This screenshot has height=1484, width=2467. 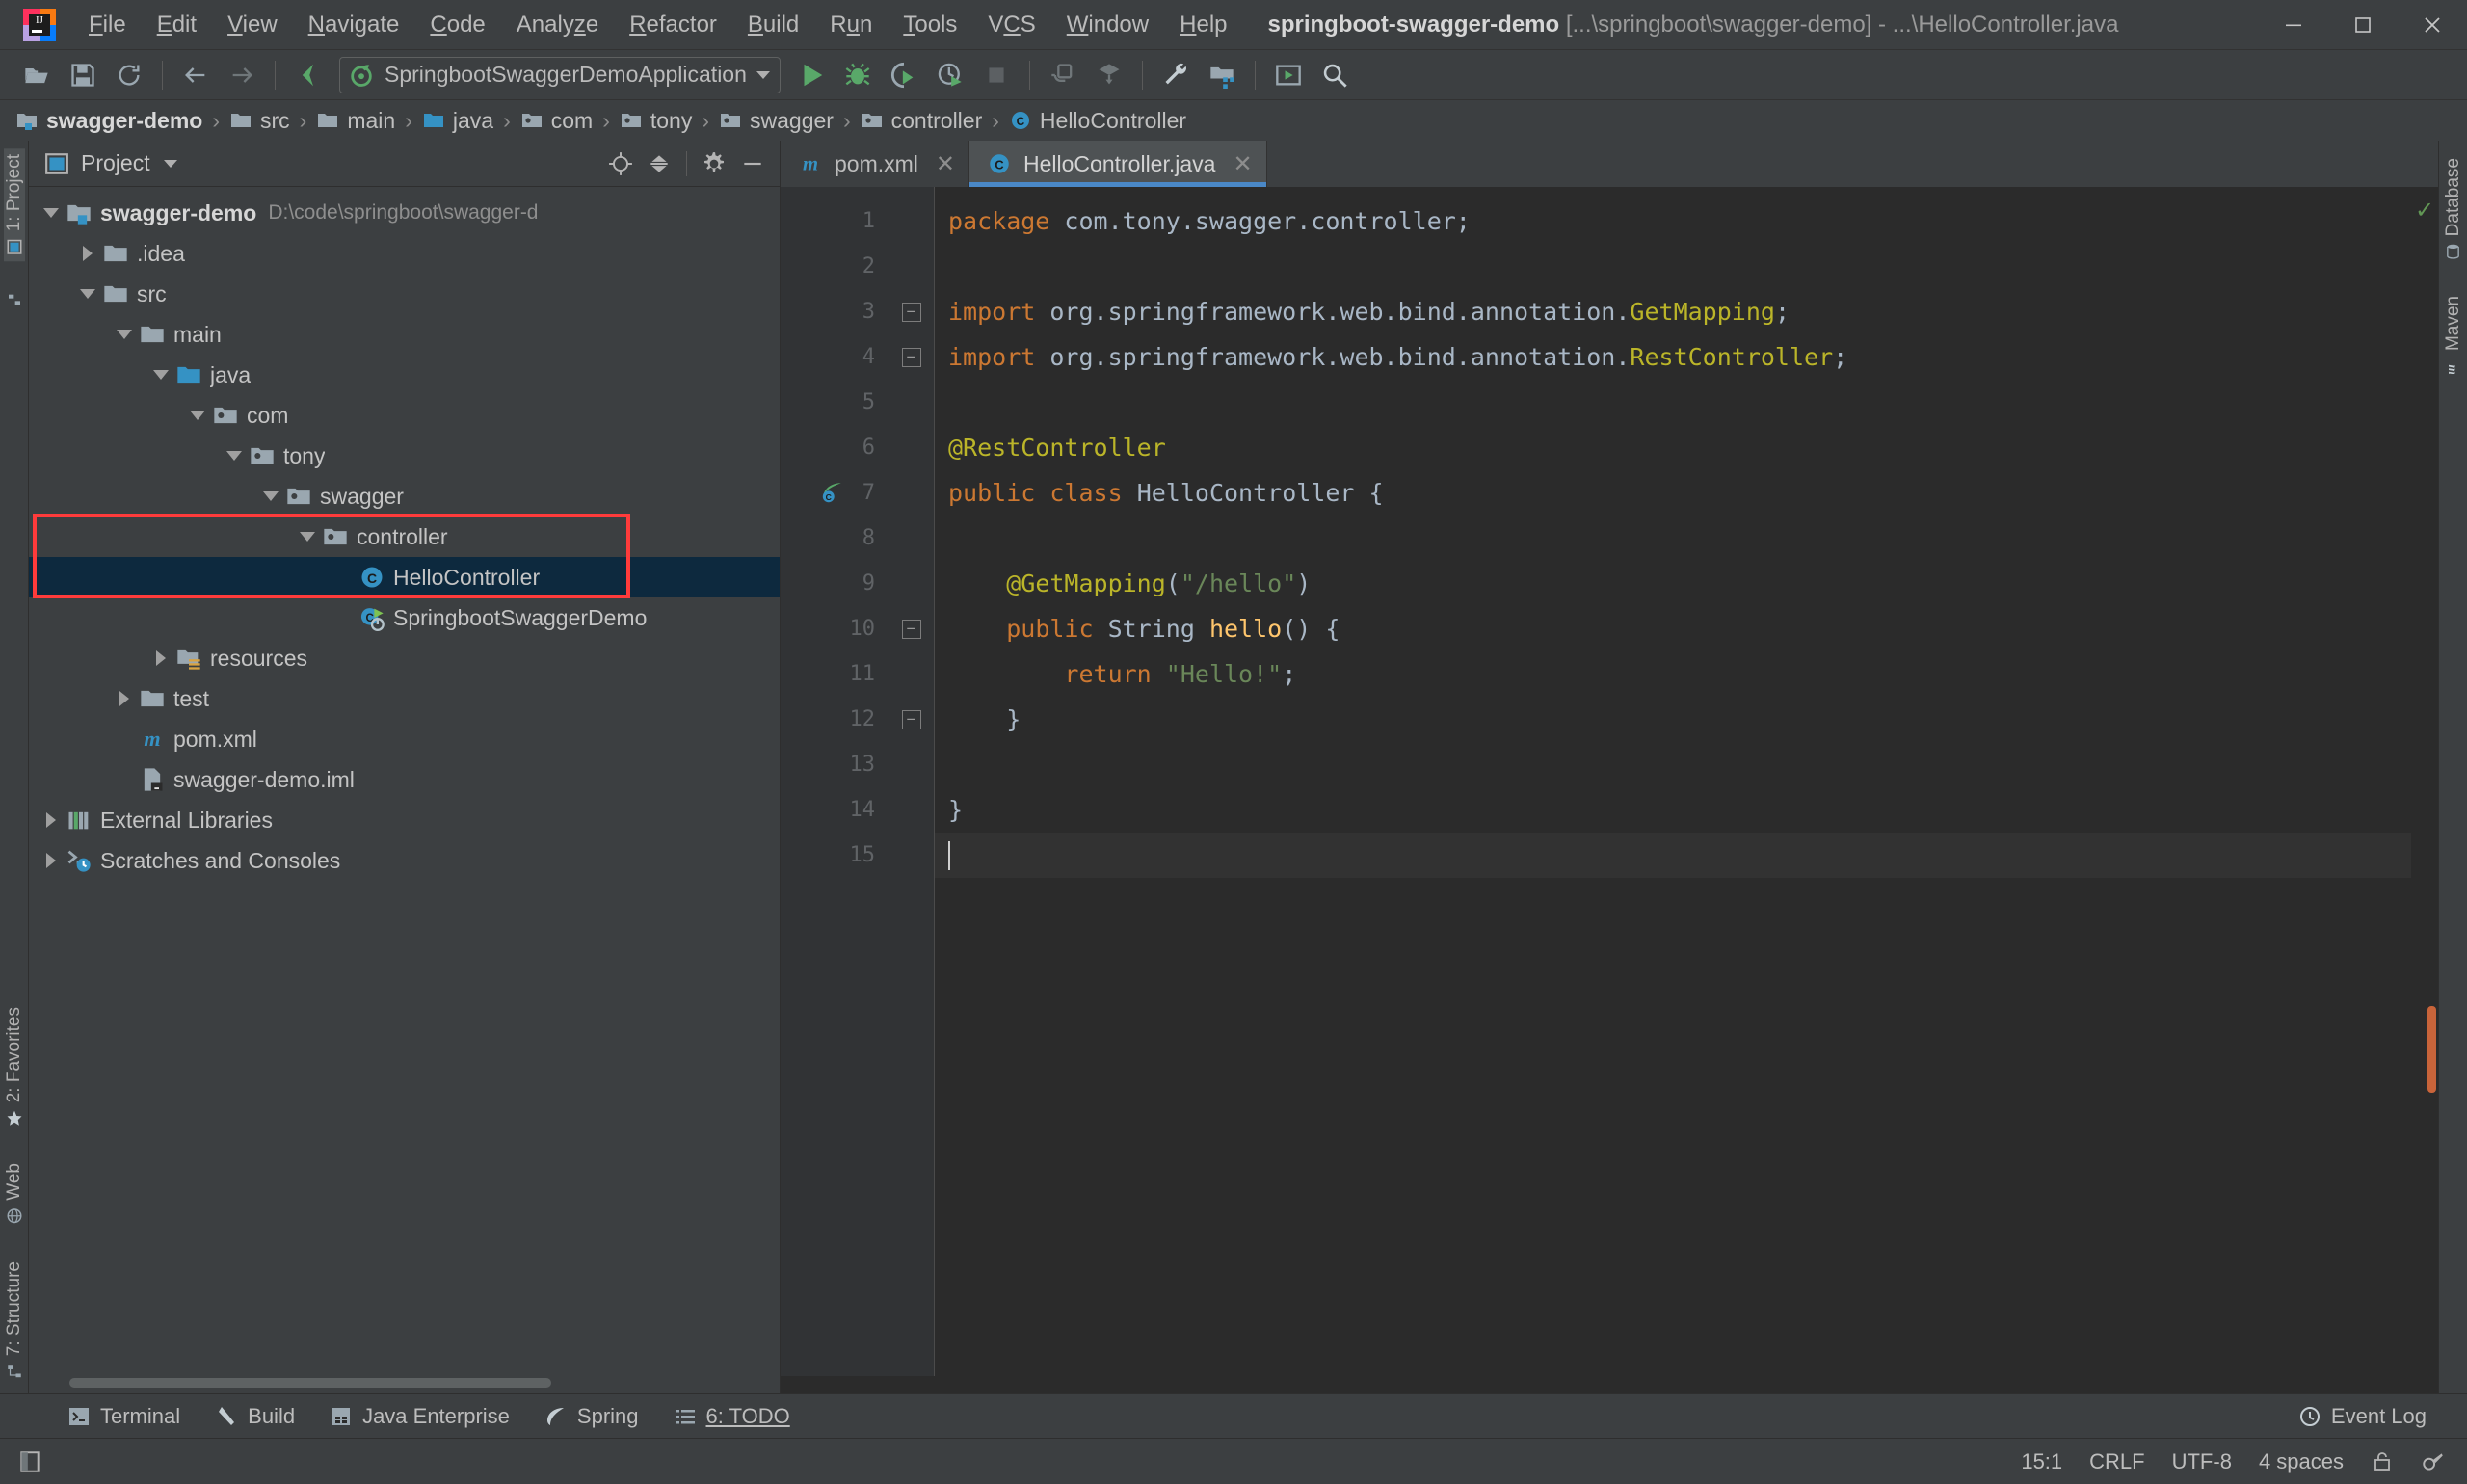 What do you see at coordinates (242, 75) in the screenshot?
I see `arrow-right-icon` at bounding box center [242, 75].